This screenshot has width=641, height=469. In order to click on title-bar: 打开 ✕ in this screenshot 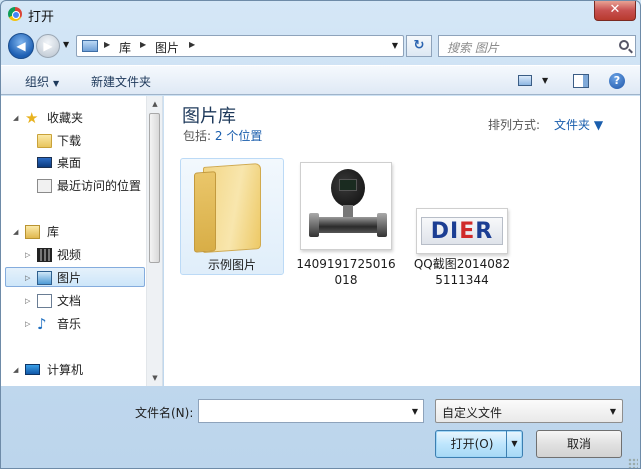, I will do `click(320, 15)`.